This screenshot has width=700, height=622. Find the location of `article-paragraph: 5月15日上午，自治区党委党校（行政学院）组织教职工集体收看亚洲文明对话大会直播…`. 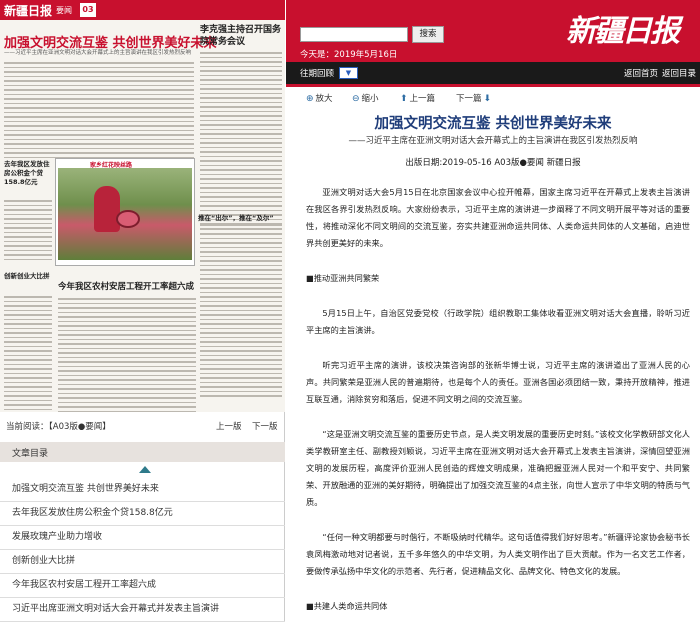

article-paragraph: 5月15日上午，自治区党委党校（行政学院）组织教职工集体收看亚洲文明对话大会直播… is located at coordinates (498, 321).